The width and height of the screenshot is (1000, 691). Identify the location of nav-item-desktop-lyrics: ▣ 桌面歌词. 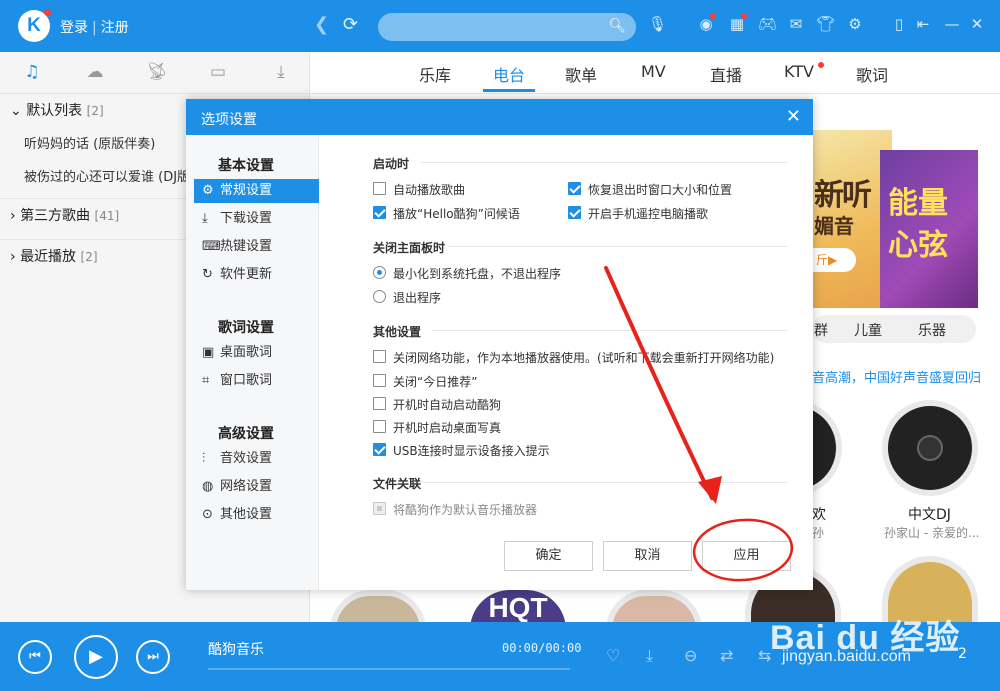
(256, 353).